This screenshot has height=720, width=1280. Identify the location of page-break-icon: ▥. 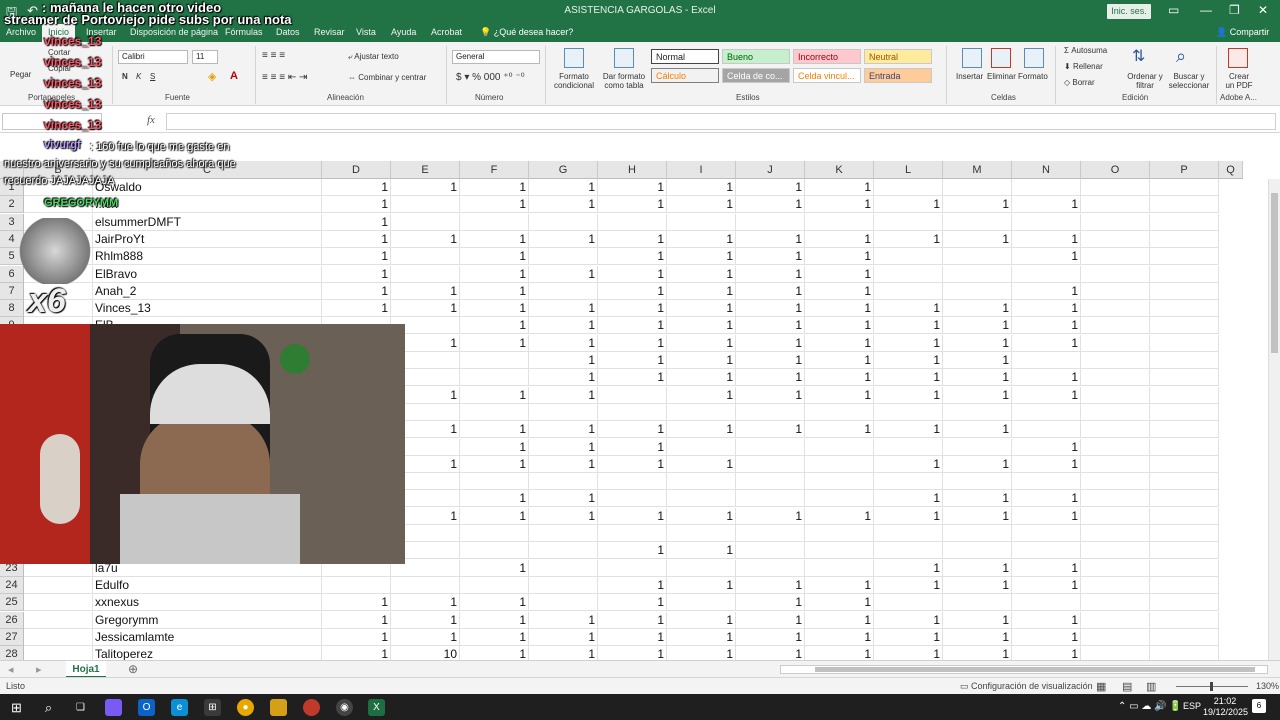
(1151, 686).